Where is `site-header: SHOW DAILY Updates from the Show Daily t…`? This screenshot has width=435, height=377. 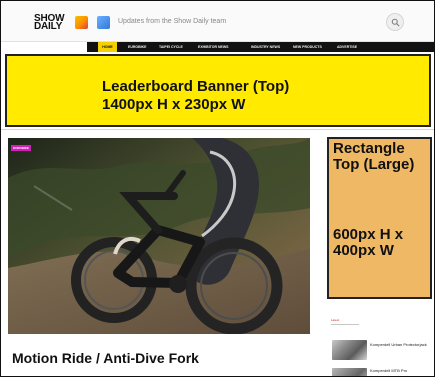
site-header: SHOW DAILY Updates from the Show Daily t… is located at coordinates (217, 21).